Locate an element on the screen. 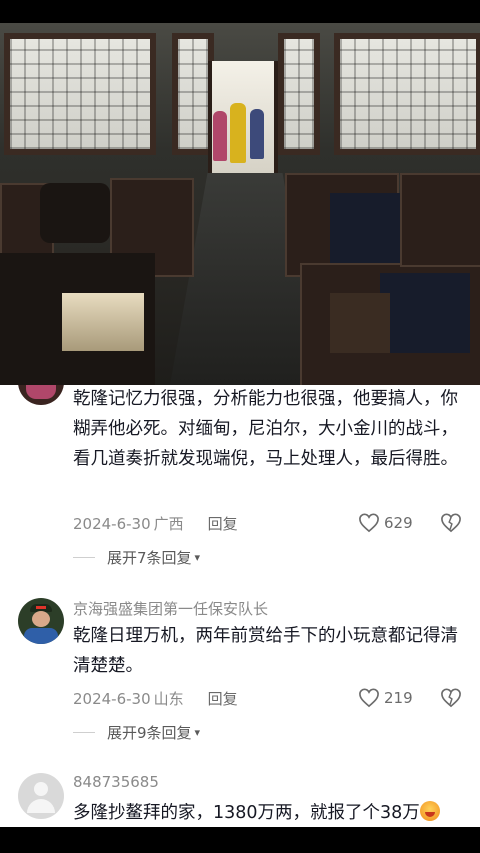  book-box is located at coordinates (103, 322).